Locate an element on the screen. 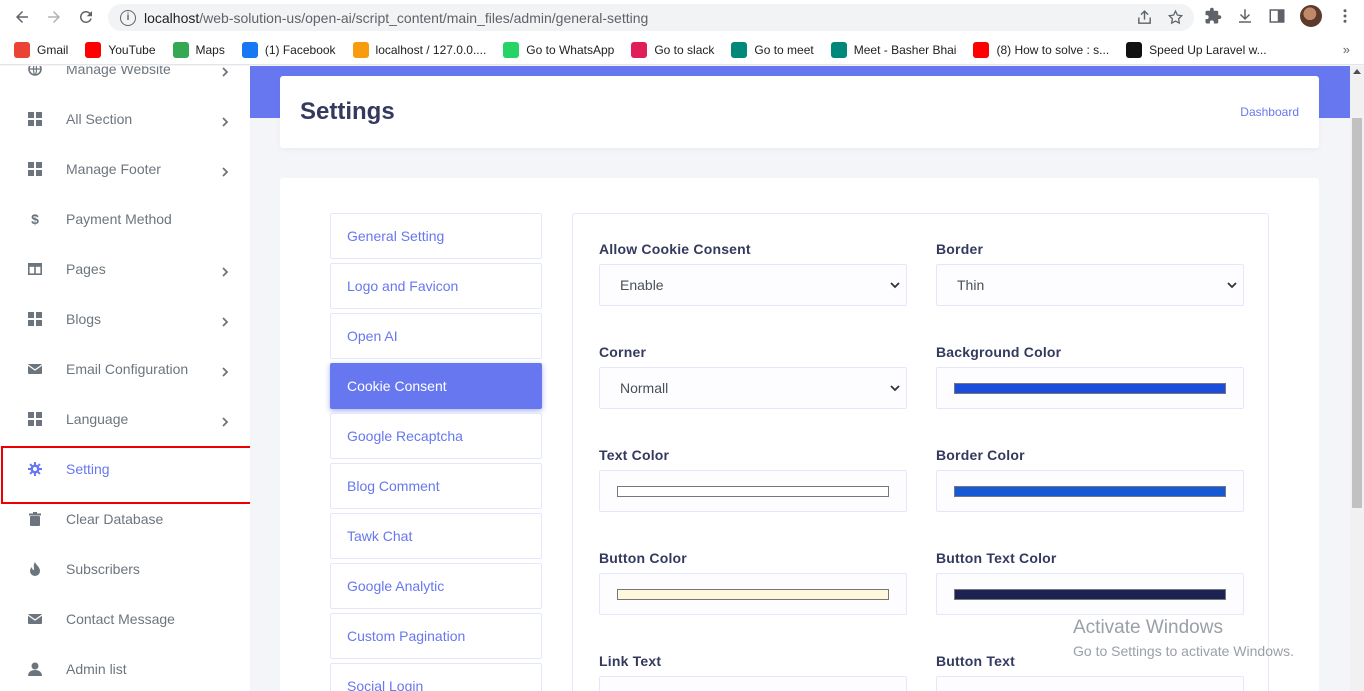  sidebar-item-clear-database: Clear Database is located at coordinates (125, 519).